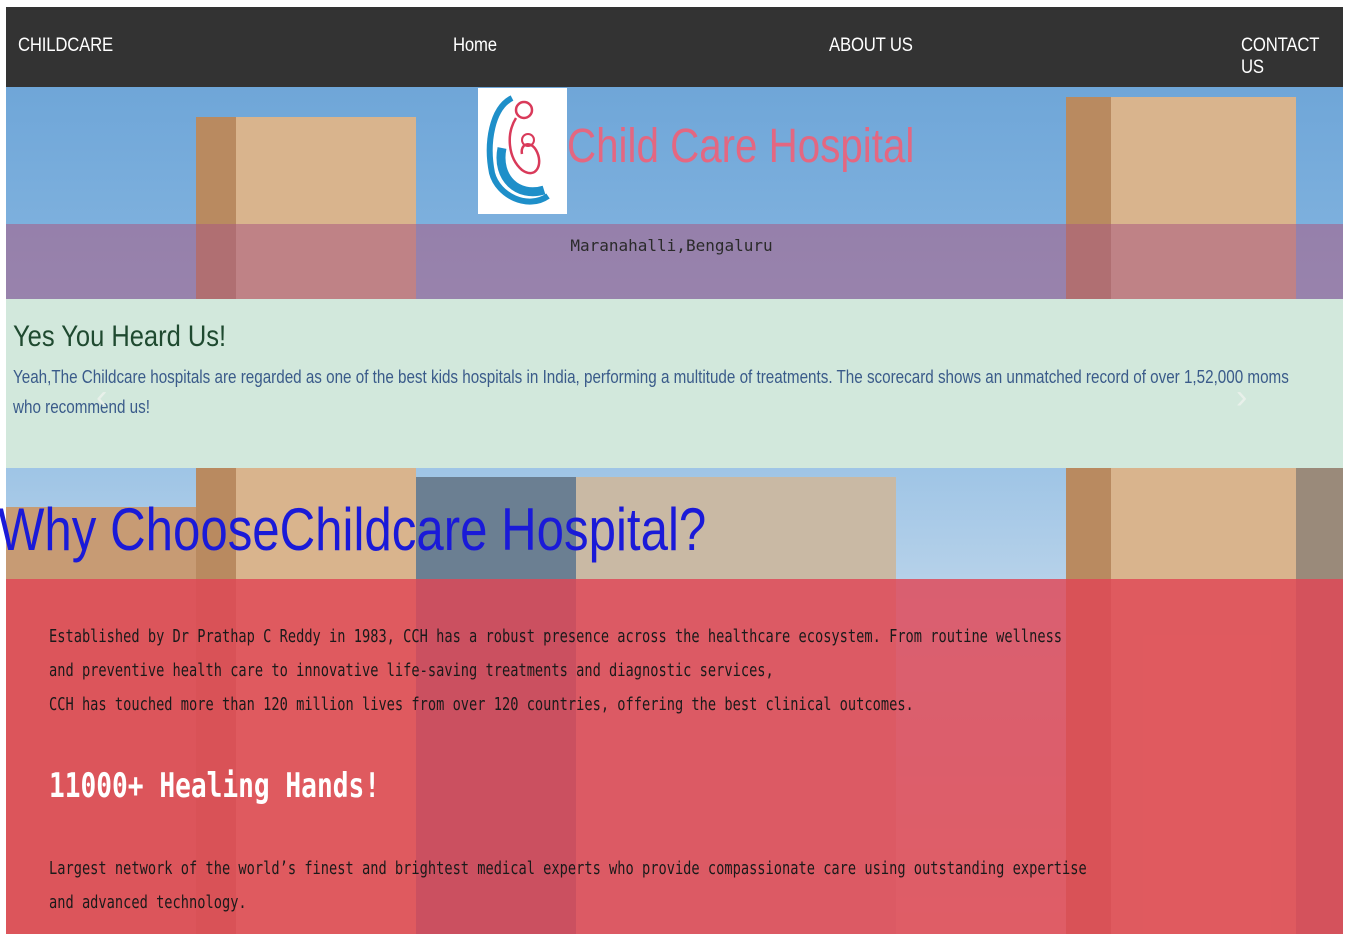 This screenshot has width=1347, height=934. Describe the element at coordinates (741, 146) in the screenshot. I see `hospital-name-title: Child Care Hospital` at that location.